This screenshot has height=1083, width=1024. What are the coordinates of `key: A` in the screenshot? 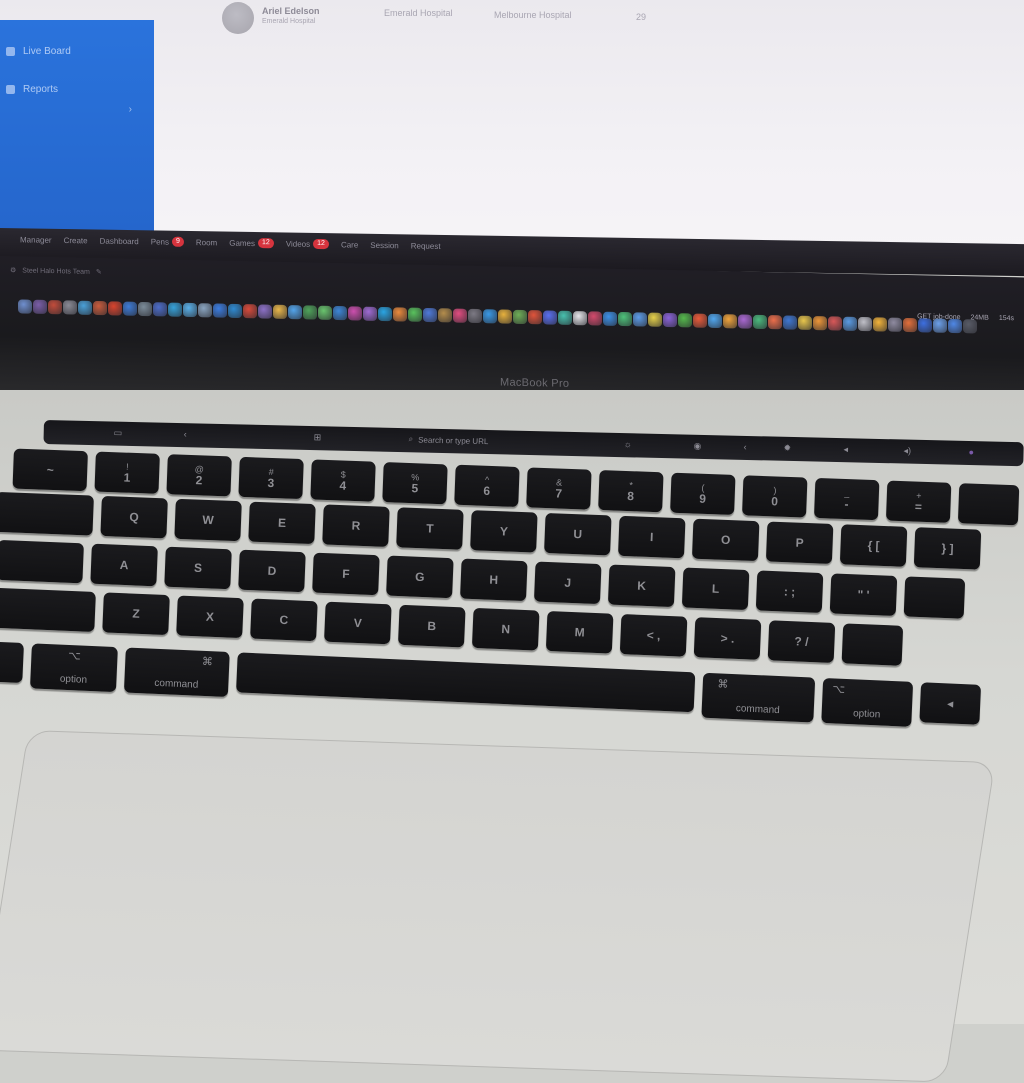 It's located at (124, 565).